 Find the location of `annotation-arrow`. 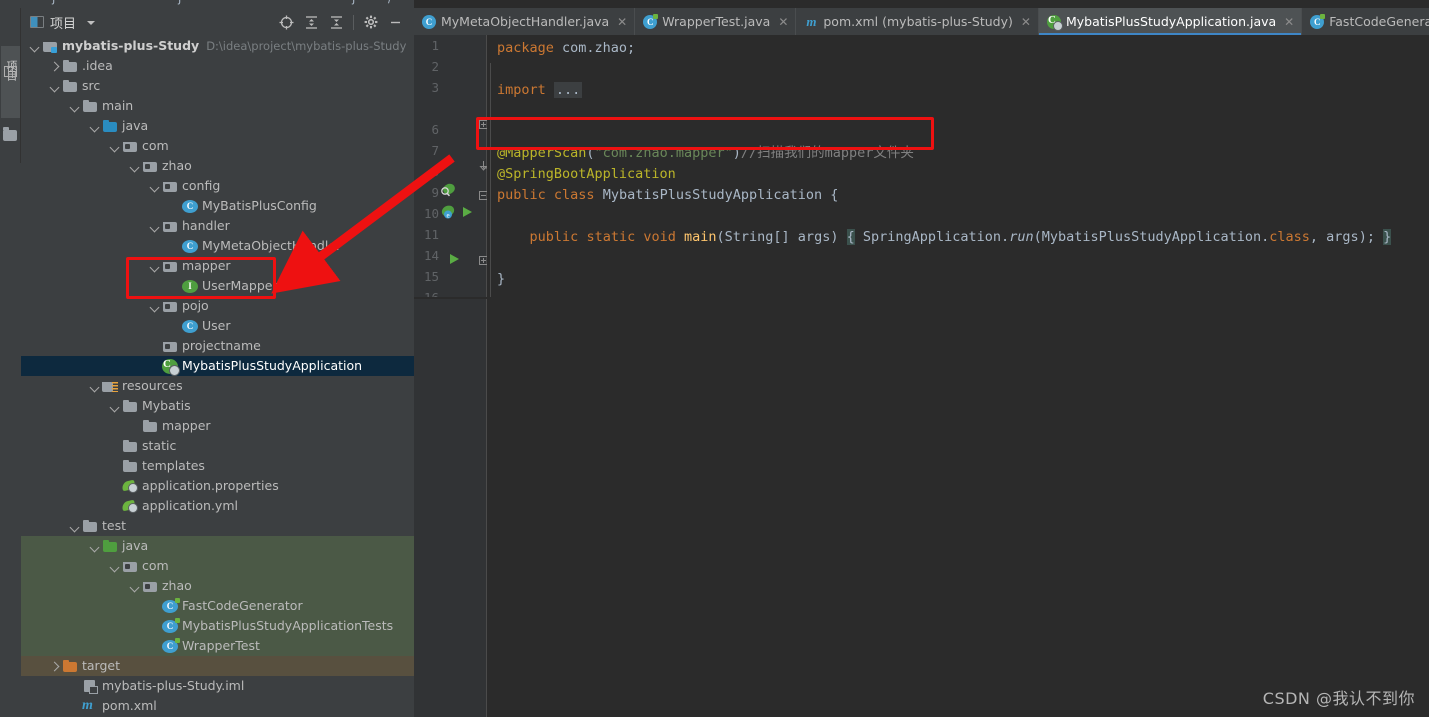

annotation-arrow is located at coordinates (363, 224).